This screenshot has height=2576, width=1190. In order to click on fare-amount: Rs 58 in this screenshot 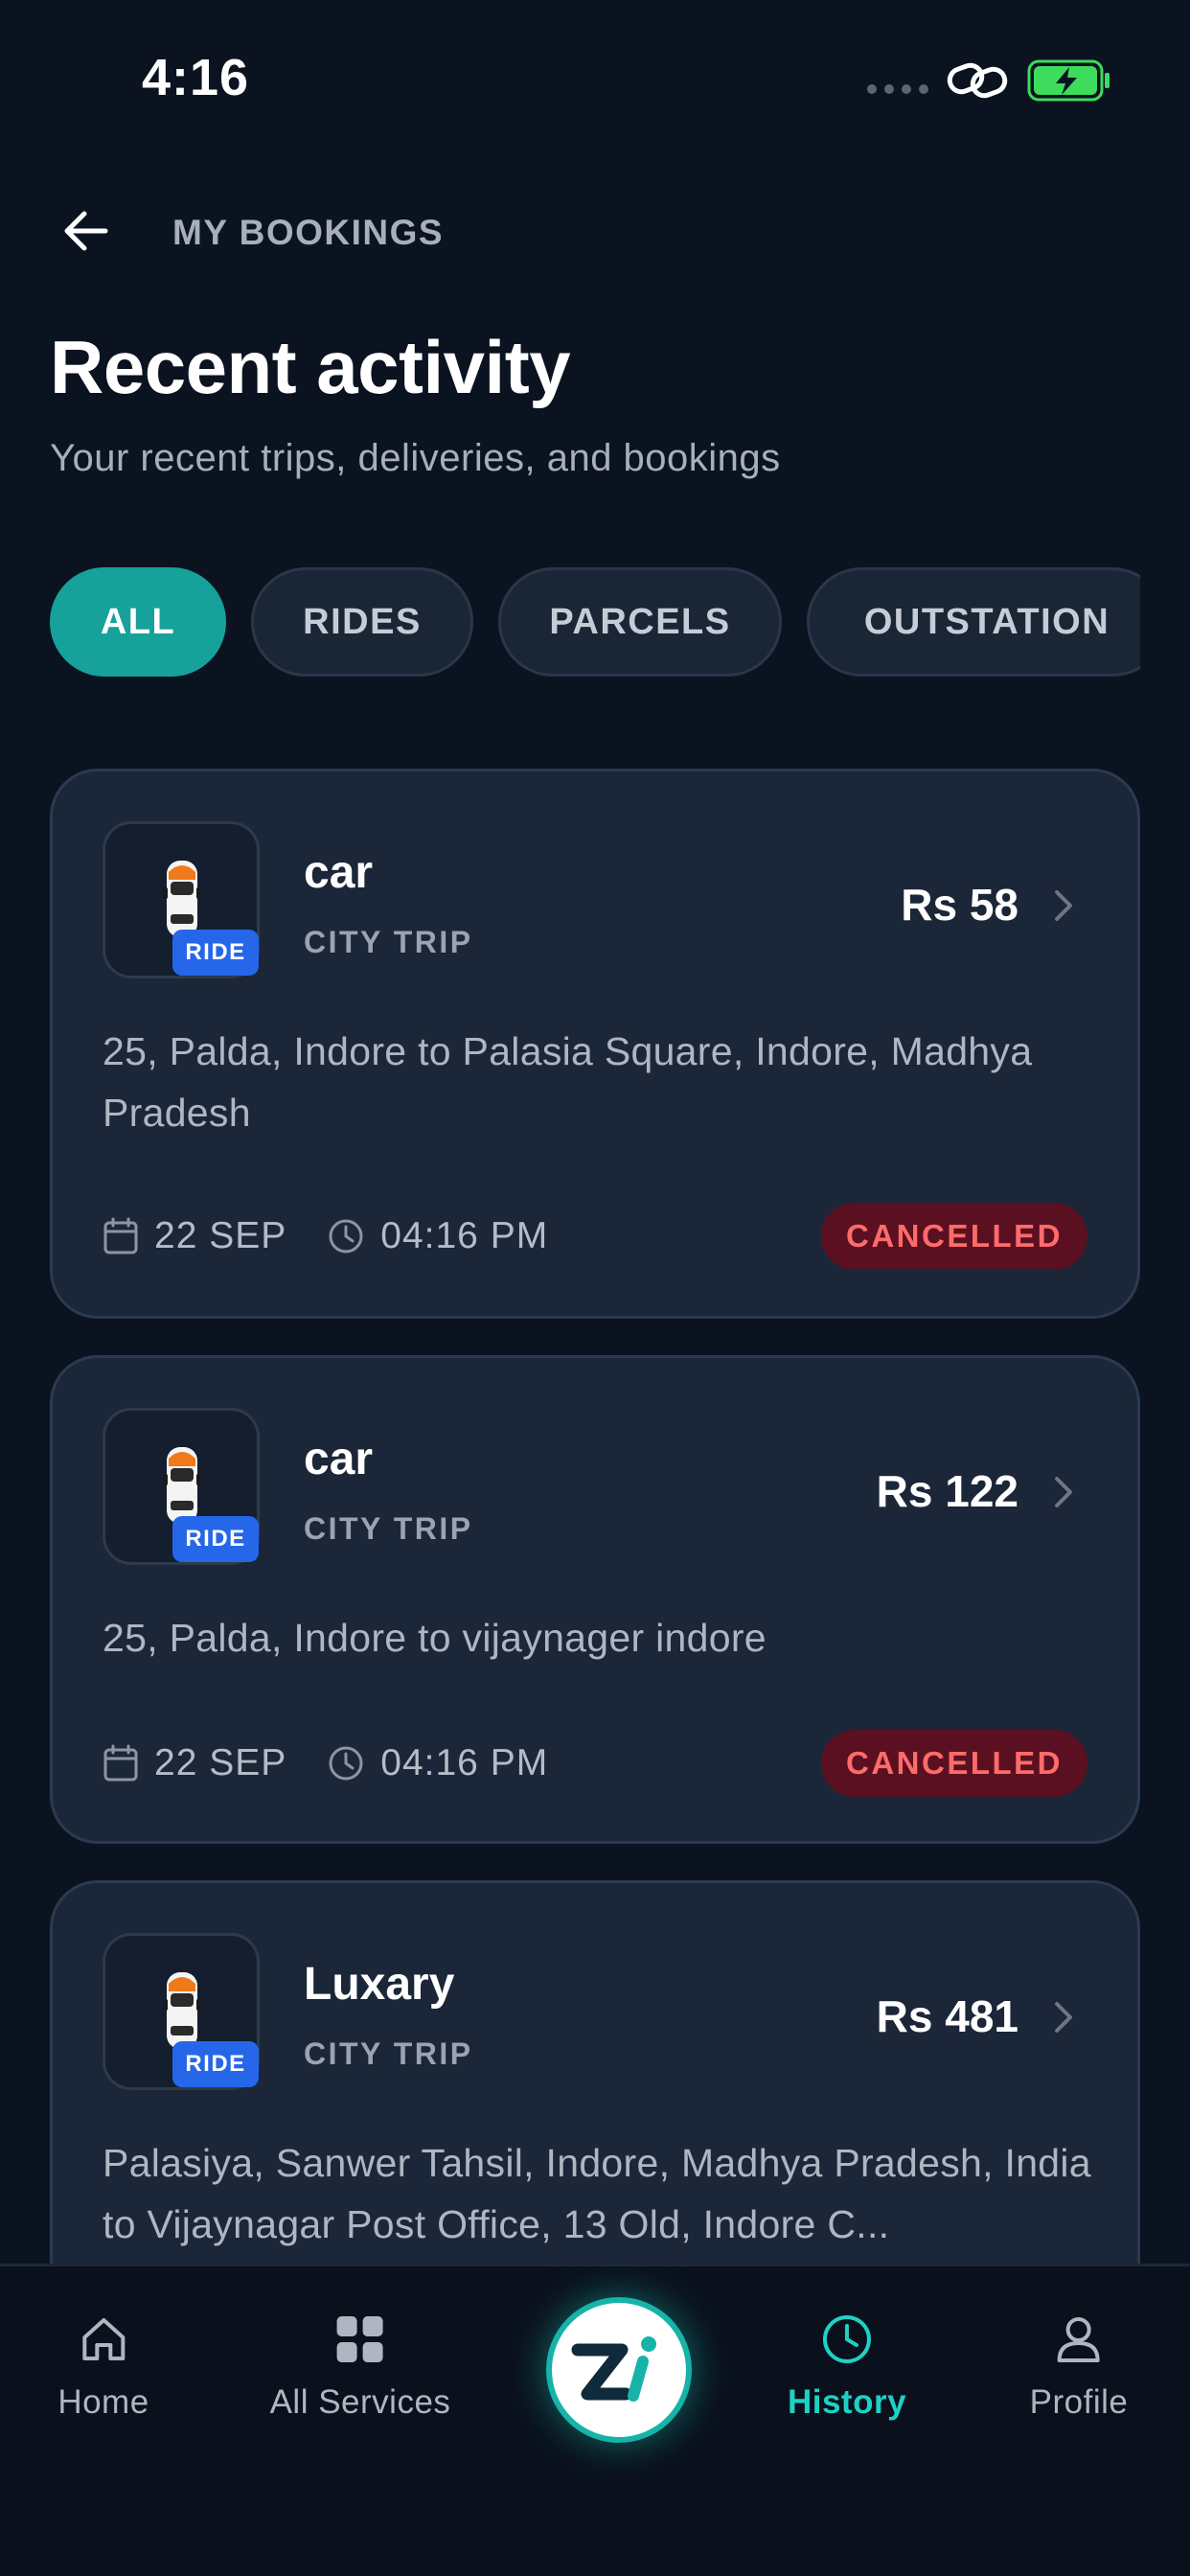, I will do `click(960, 905)`.